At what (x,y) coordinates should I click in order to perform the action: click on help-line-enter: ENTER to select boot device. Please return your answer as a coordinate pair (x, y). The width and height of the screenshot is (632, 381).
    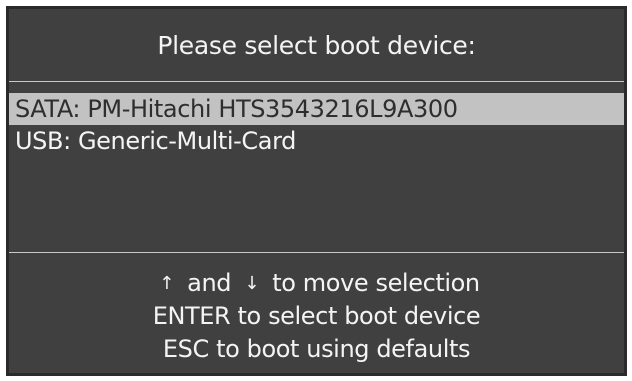
    Looking at the image, I should click on (316, 315).